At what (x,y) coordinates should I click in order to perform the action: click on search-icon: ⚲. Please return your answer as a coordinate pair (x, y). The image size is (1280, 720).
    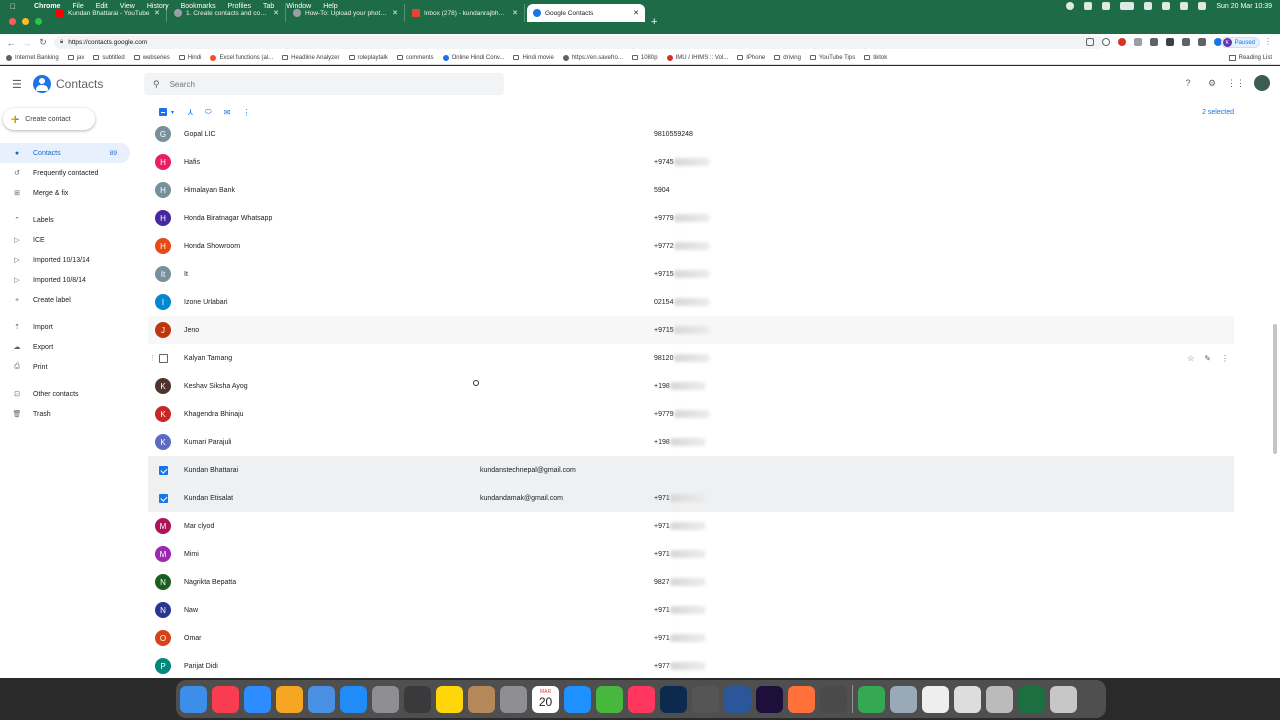
    Looking at the image, I should click on (156, 84).